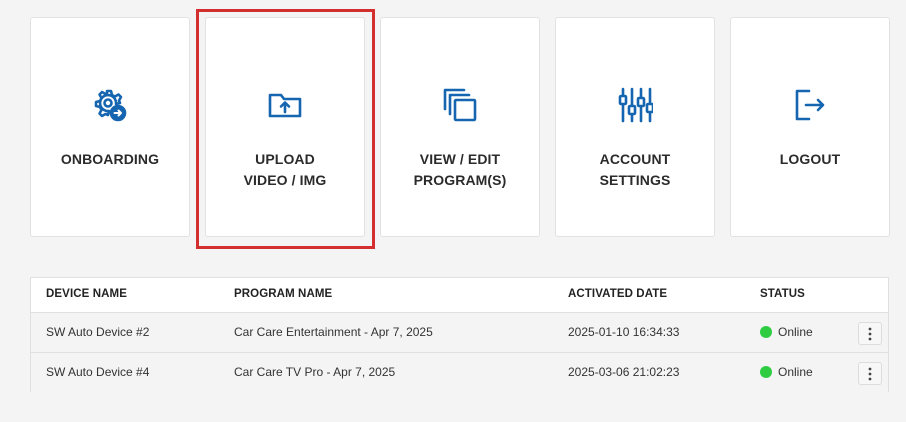 This screenshot has width=906, height=422. Describe the element at coordinates (285, 127) in the screenshot. I see `tile-upload: UPLOAD VIDEO / IMG` at that location.